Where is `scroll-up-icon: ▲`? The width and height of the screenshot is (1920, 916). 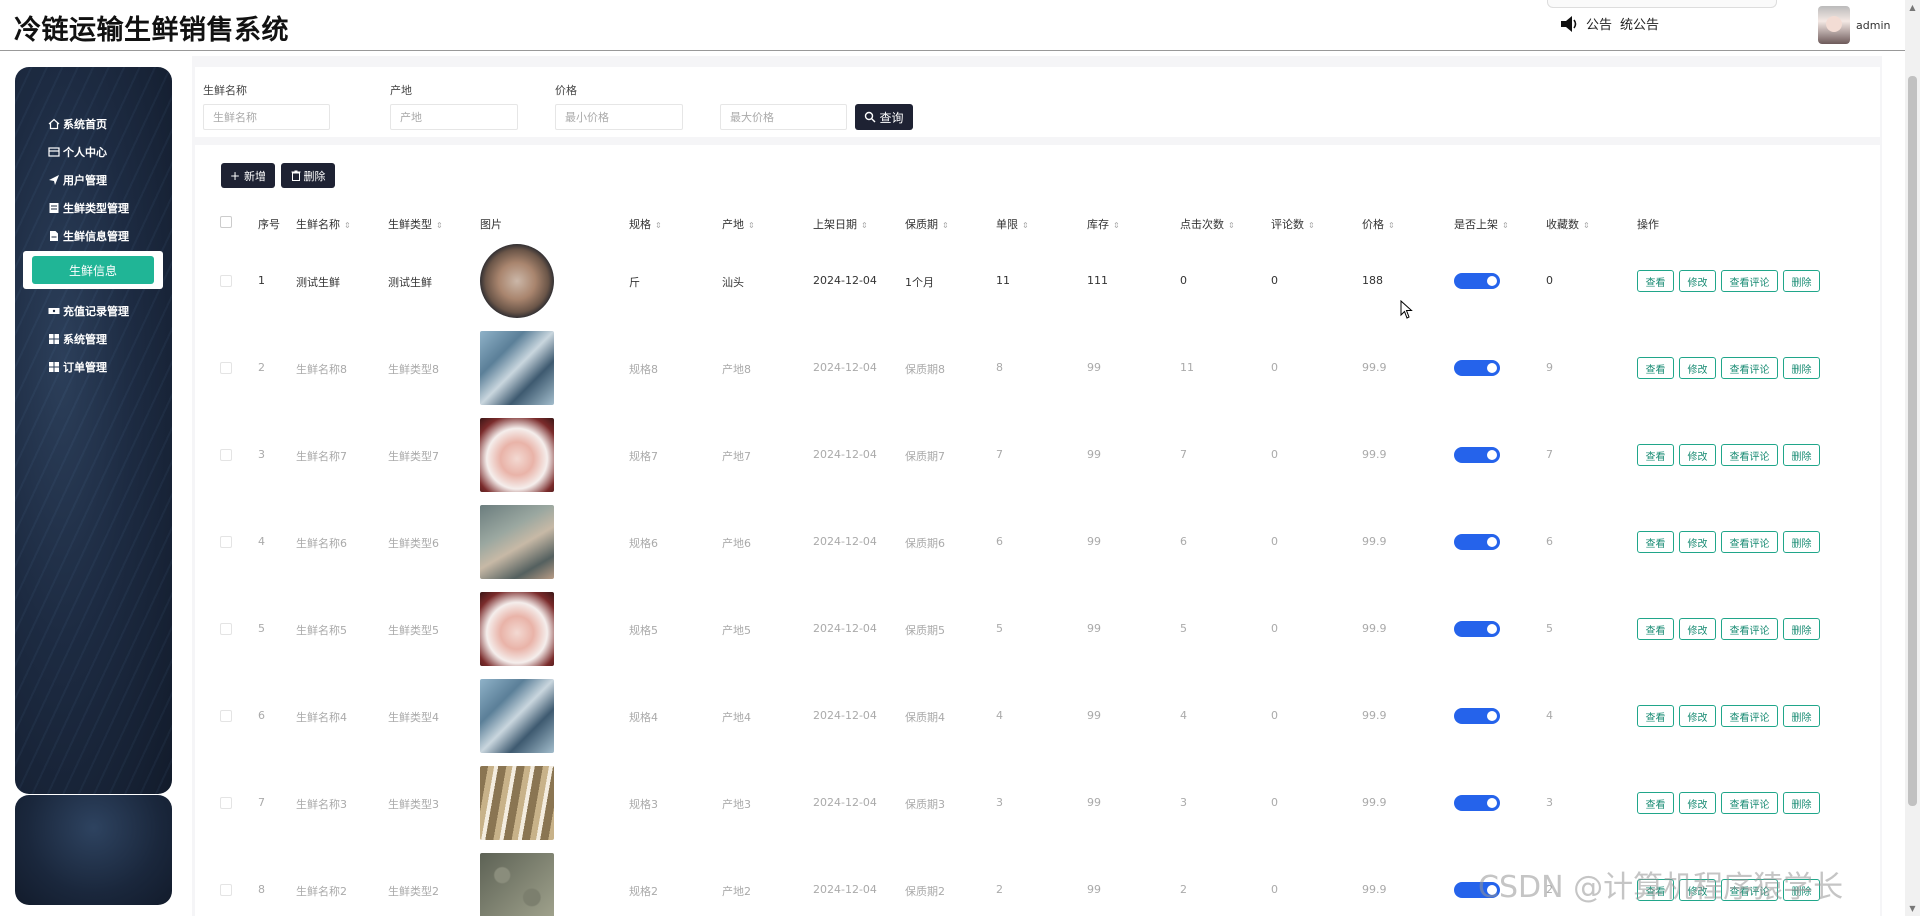 scroll-up-icon: ▲ is located at coordinates (1912, 7).